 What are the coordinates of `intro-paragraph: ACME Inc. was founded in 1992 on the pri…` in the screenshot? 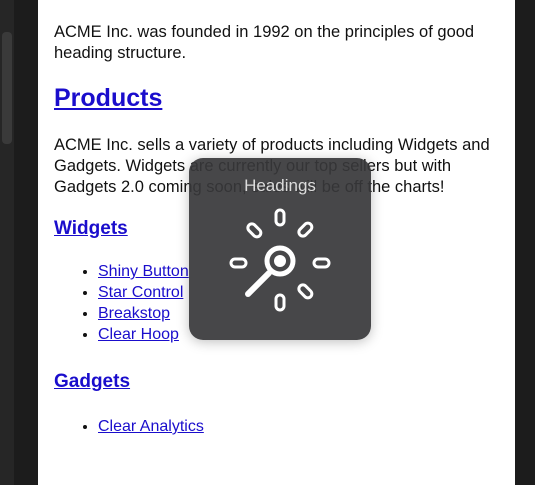 It's located at (264, 42).